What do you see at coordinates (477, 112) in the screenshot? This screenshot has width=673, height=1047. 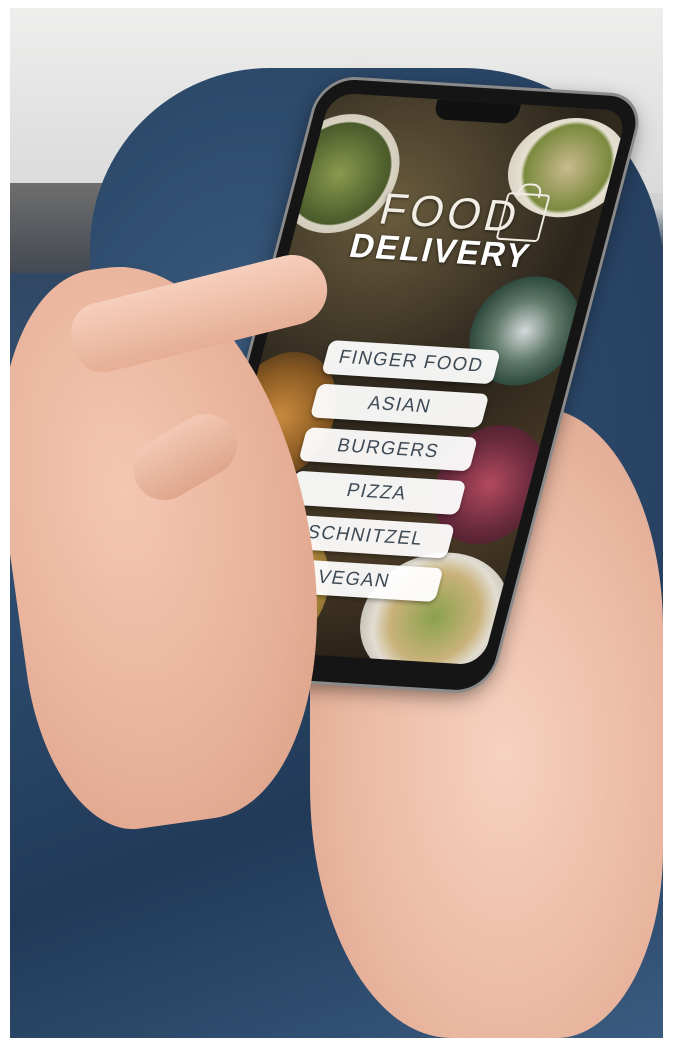 I see `phone-notch` at bounding box center [477, 112].